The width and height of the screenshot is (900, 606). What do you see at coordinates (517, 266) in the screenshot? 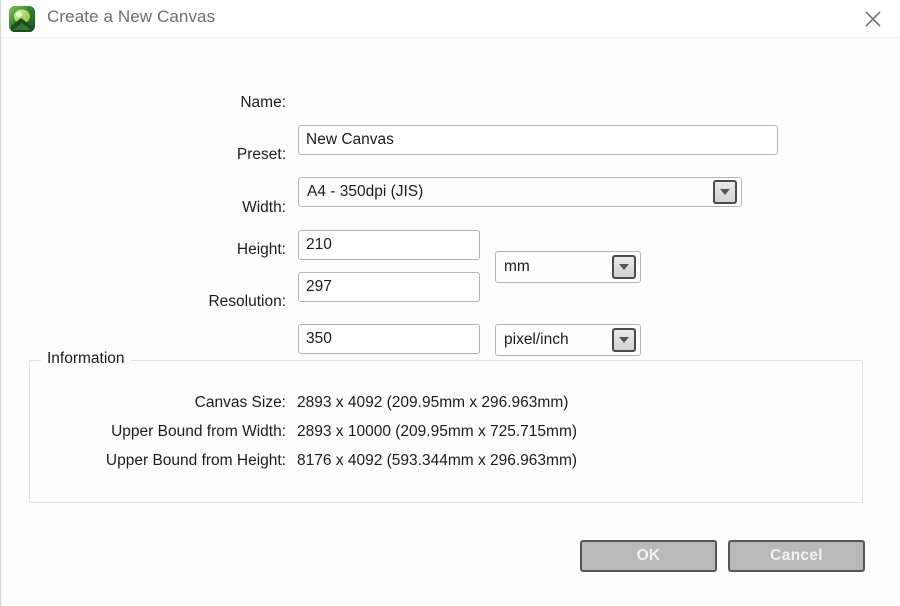
I see `size-unit-value: mm` at bounding box center [517, 266].